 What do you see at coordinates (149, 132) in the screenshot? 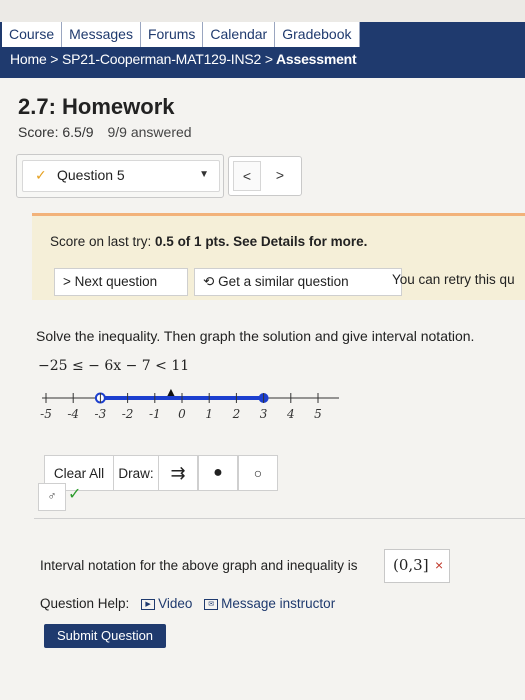
I see `answered-count: 9/9 answered` at bounding box center [149, 132].